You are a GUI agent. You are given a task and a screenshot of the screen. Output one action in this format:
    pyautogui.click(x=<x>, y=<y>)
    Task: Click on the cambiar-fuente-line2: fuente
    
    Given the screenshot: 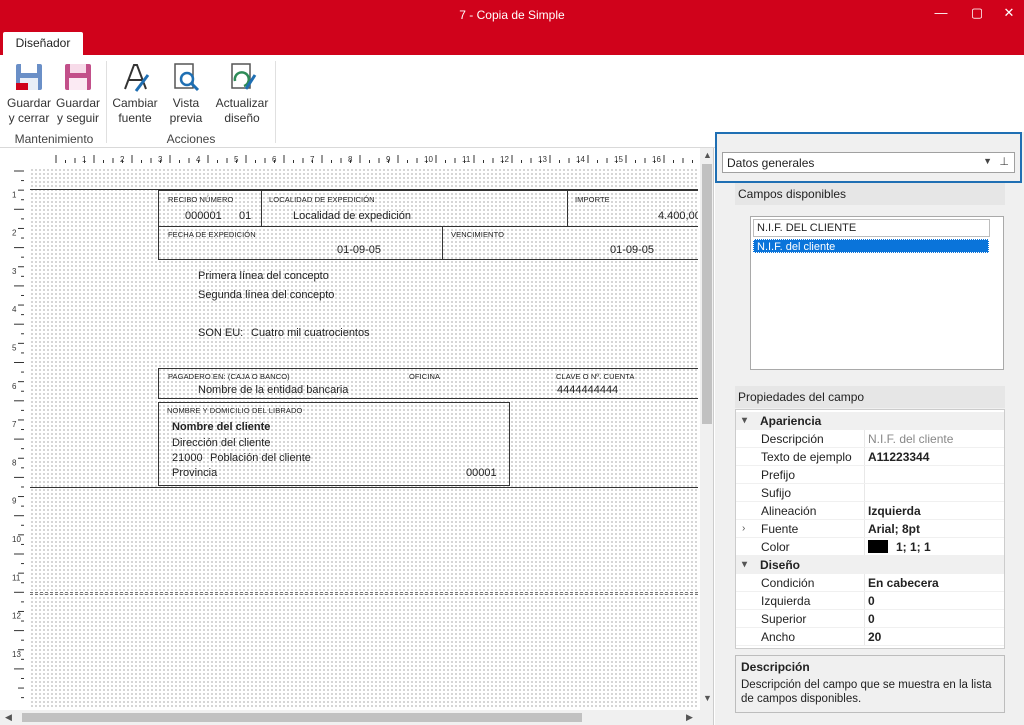 What is the action you would take?
    pyautogui.click(x=135, y=118)
    